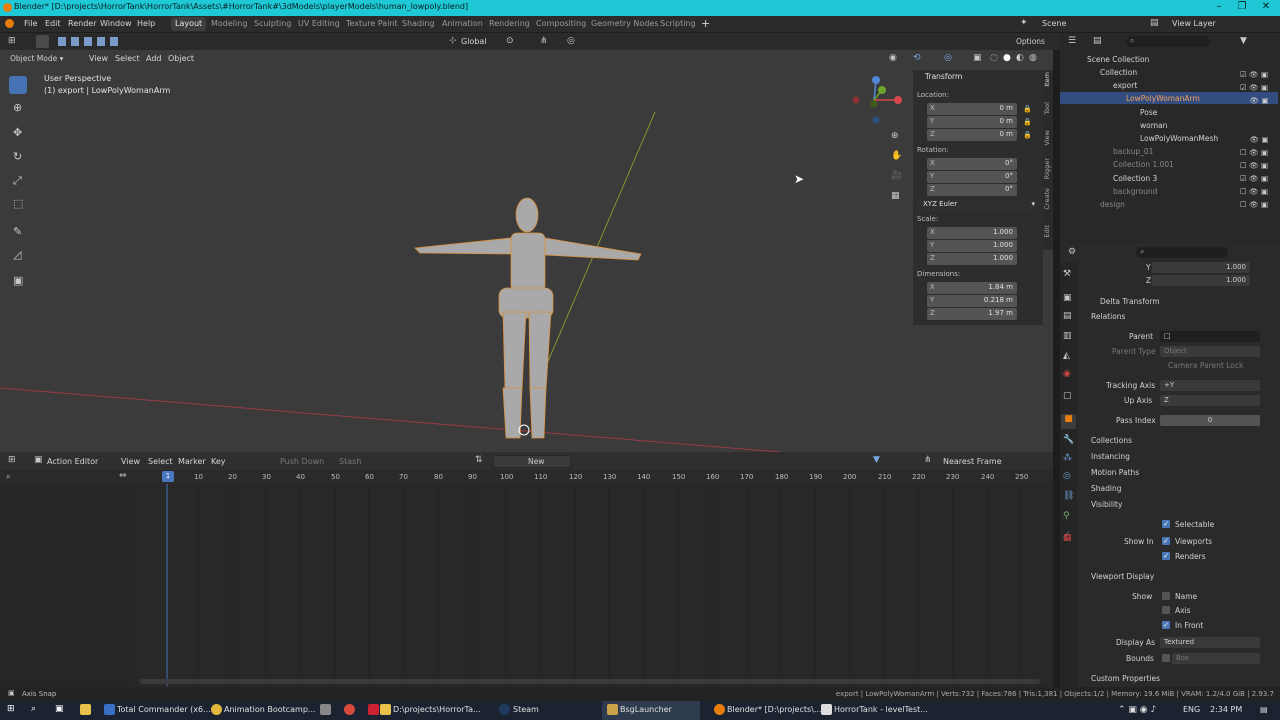 The width and height of the screenshot is (1280, 720). I want to click on sync-icon: ⇔, so click(123, 476).